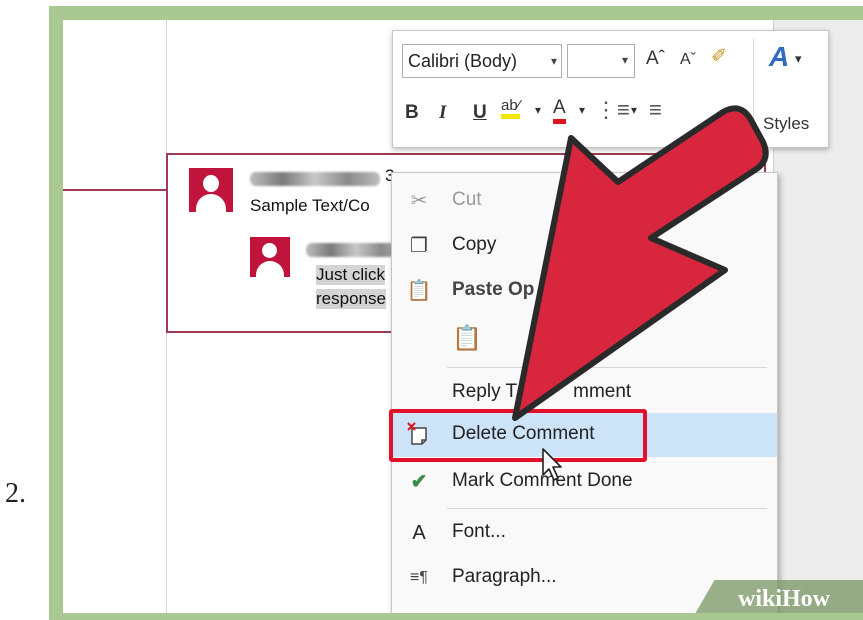 The image size is (863, 620). Describe the element at coordinates (655, 110) in the screenshot. I see `numbering-icon: ≡` at that location.